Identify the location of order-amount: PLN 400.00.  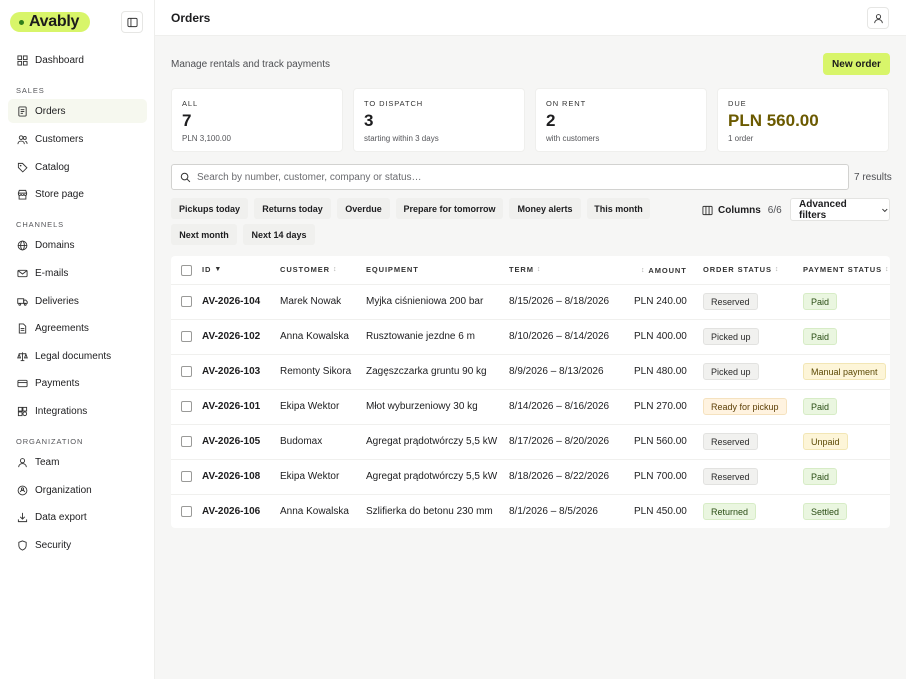
(660, 336).